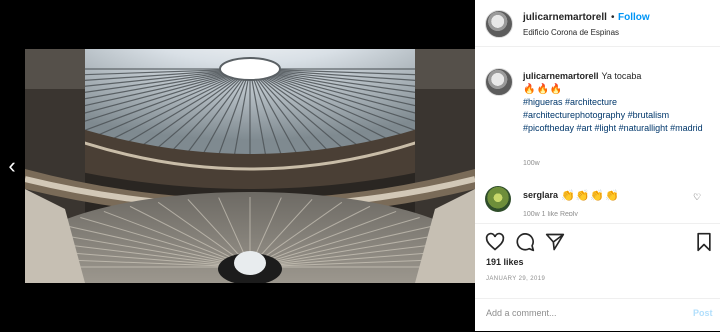 The width and height of the screenshot is (720, 332). I want to click on likes-count: 191 likes, so click(505, 262).